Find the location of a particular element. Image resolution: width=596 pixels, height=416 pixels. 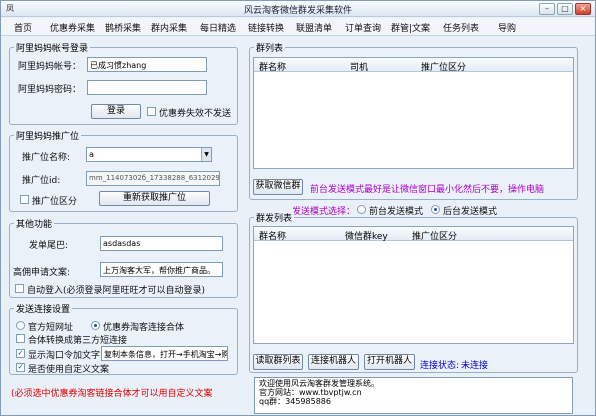

back-mode-radio is located at coordinates (435, 209).